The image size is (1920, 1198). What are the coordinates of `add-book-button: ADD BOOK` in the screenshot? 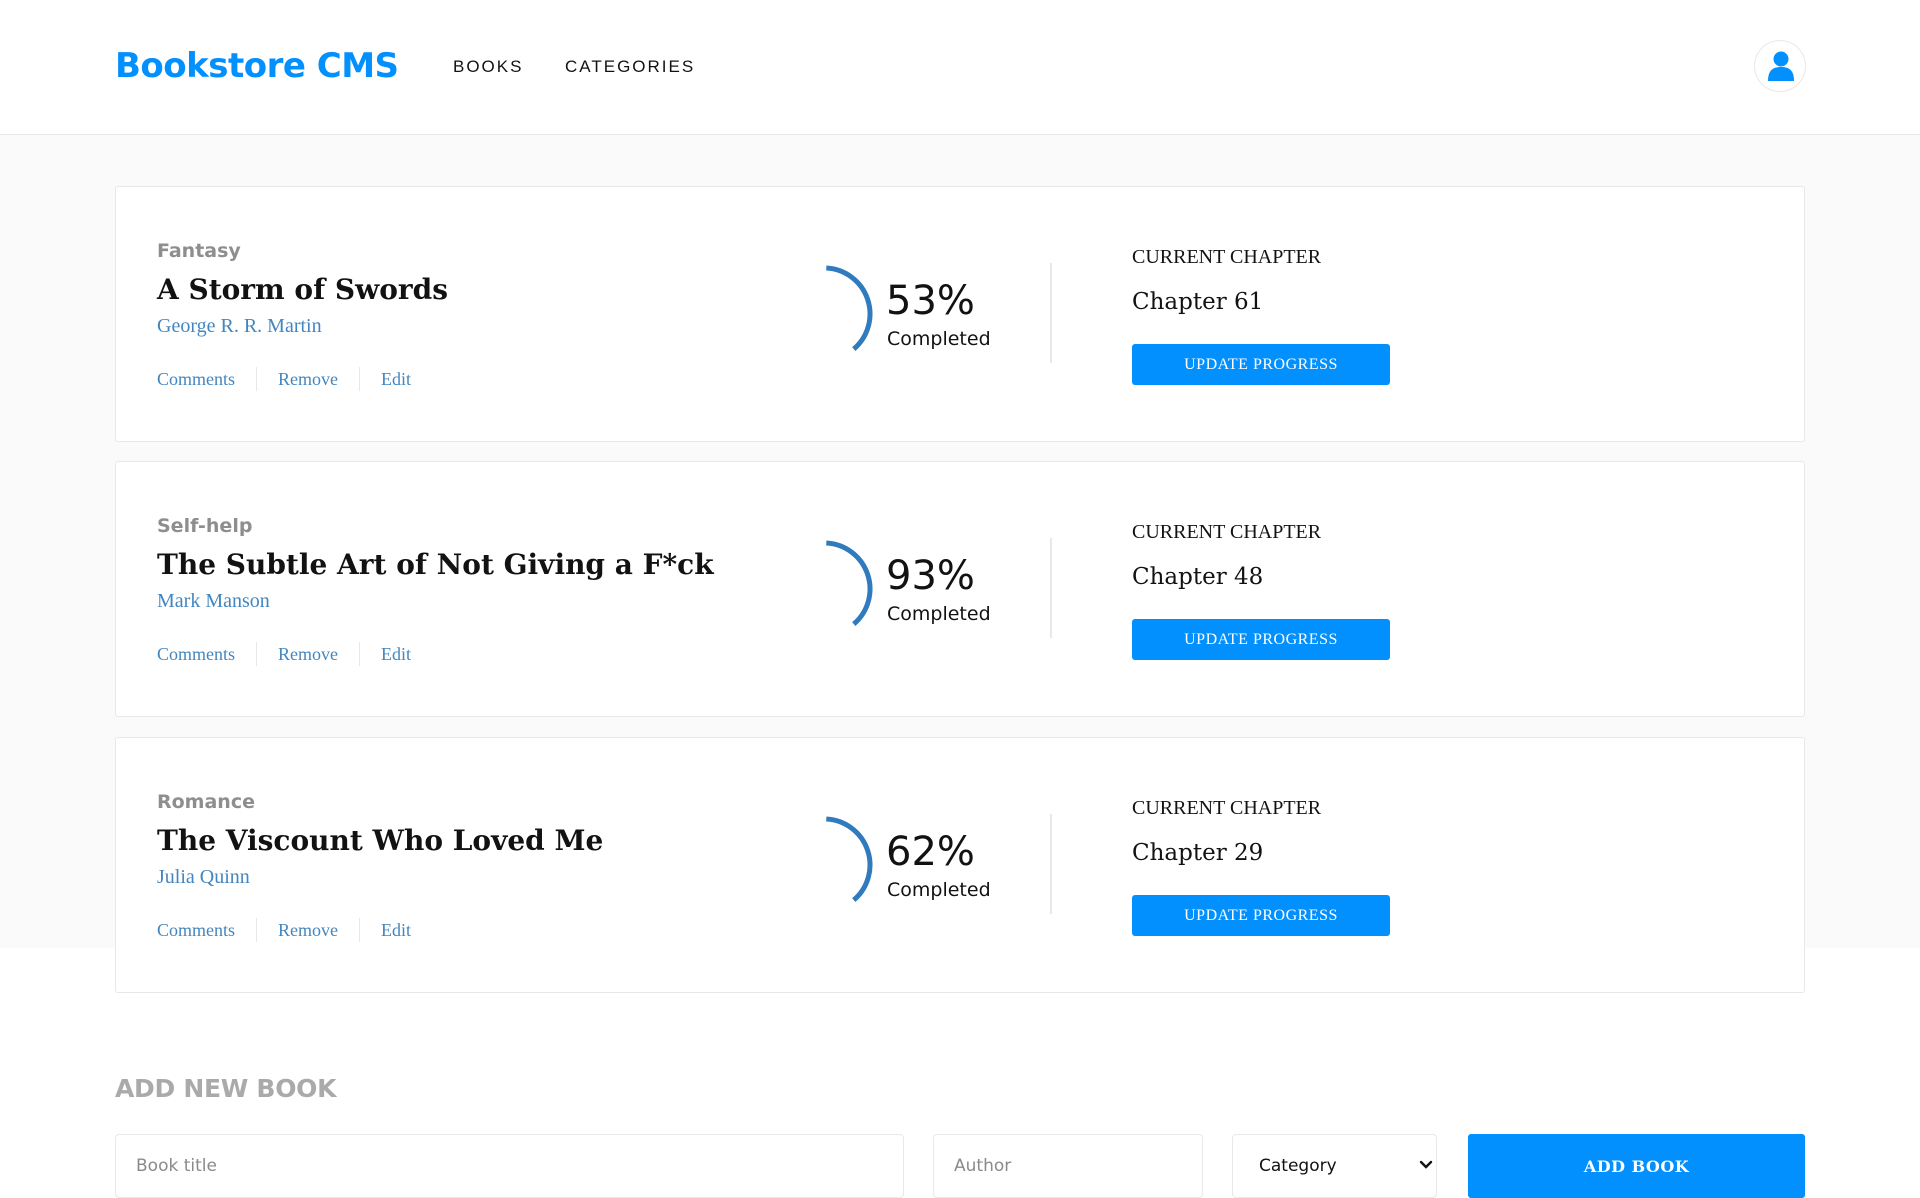 It's located at (1636, 1166).